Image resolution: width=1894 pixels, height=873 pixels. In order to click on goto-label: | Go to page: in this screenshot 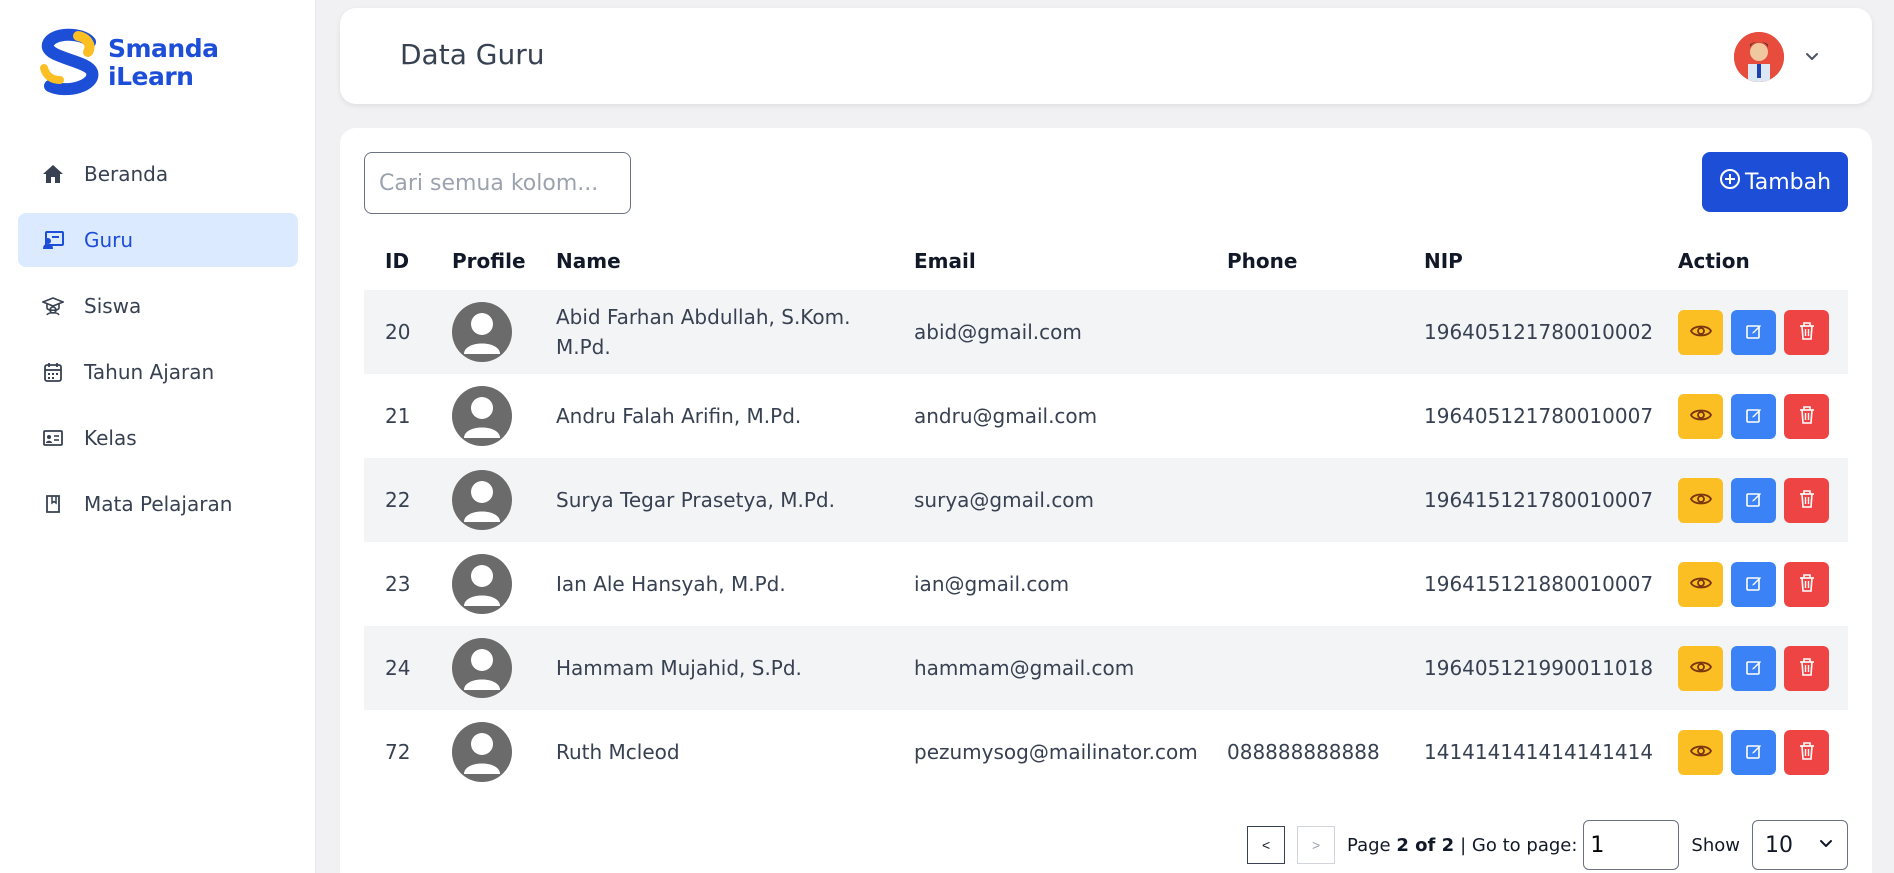, I will do `click(1519, 845)`.